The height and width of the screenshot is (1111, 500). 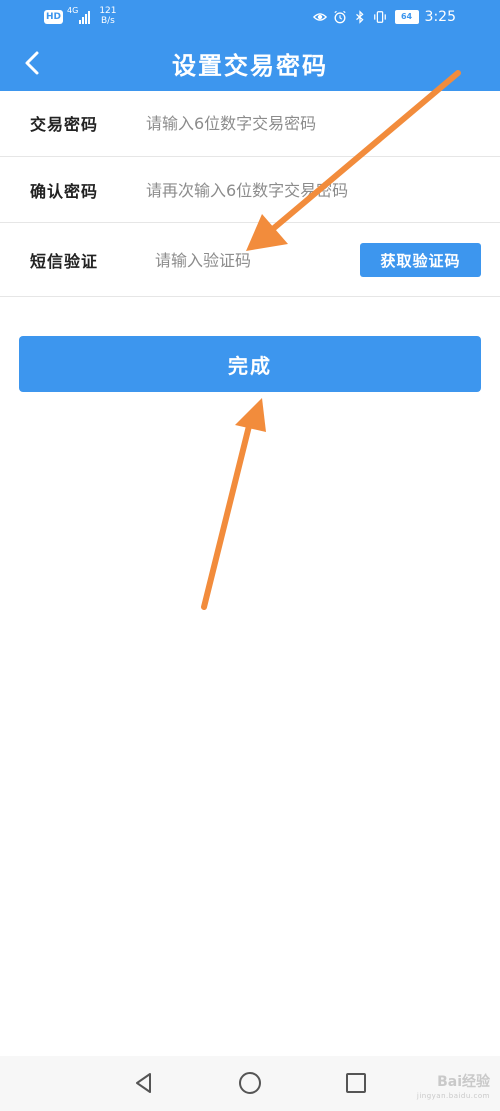 What do you see at coordinates (250, 45) in the screenshot?
I see `app-header: HD 4G 121 B/s 64 3:25 设置交易密码` at bounding box center [250, 45].